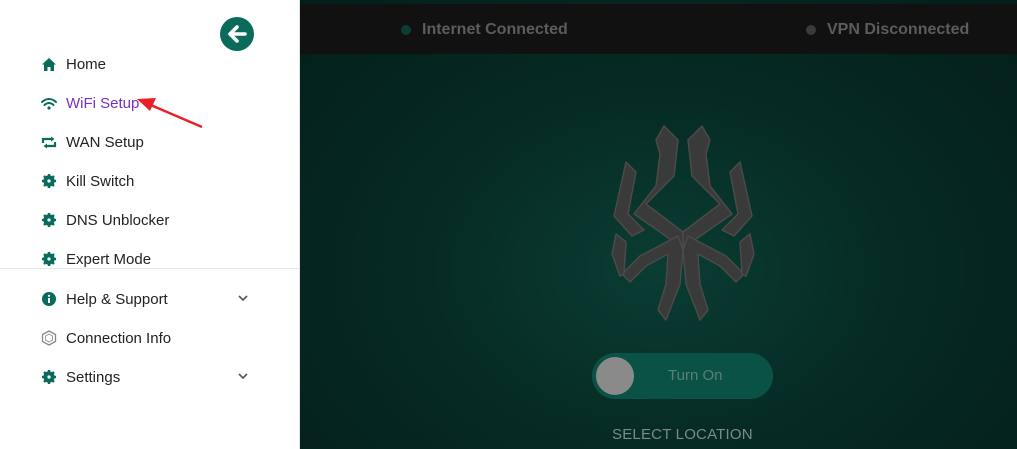  Describe the element at coordinates (105, 142) in the screenshot. I see `sidebar-item-label: WAN Setup` at that location.